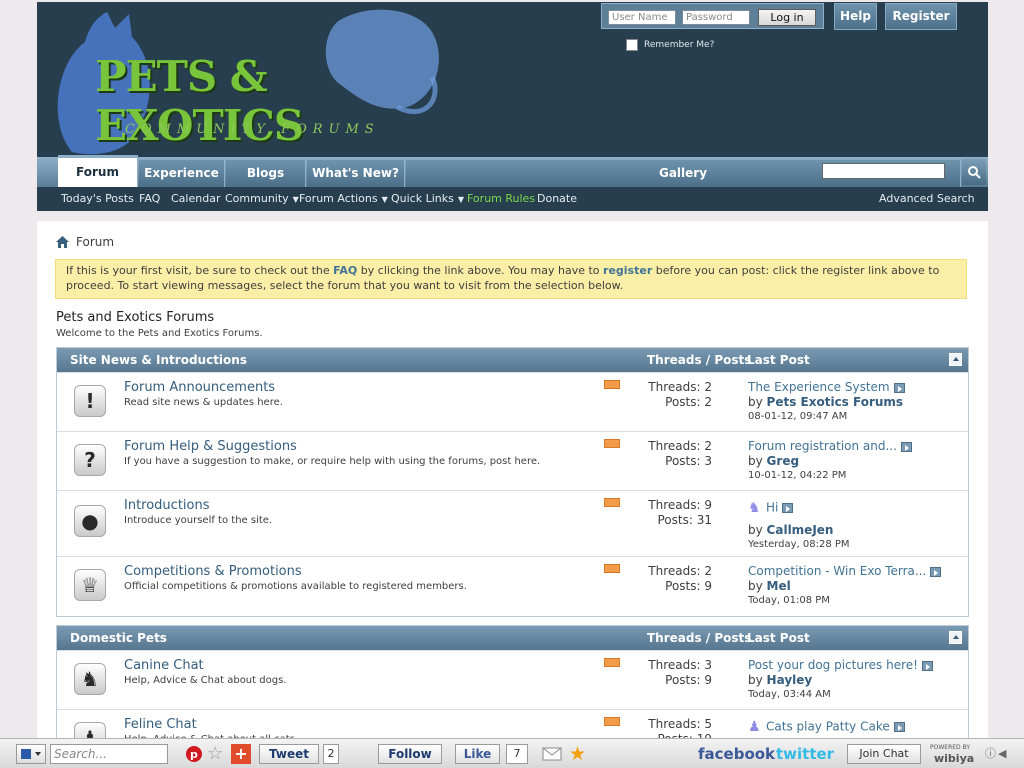 This screenshot has width=1024, height=768. I want to click on tab-forum: Forum, so click(98, 171).